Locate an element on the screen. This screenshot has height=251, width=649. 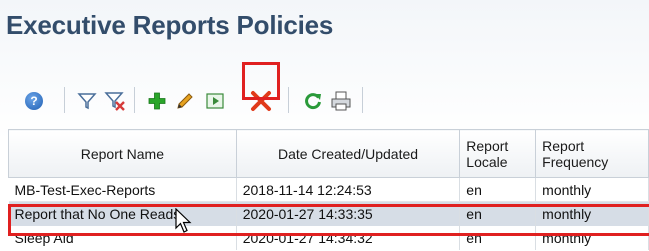
clear-filter-icon is located at coordinates (114, 101).